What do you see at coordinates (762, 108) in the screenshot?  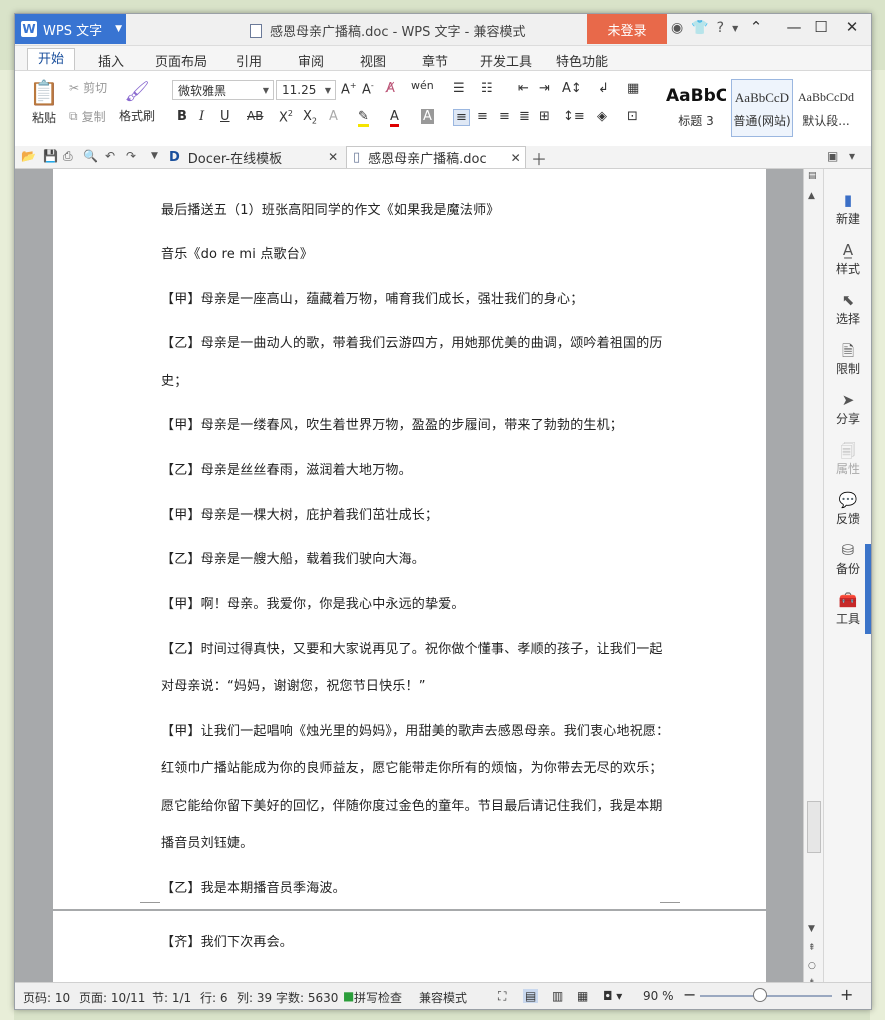 I see `style-normal-web: AaBbCcD 普通(网站)` at bounding box center [762, 108].